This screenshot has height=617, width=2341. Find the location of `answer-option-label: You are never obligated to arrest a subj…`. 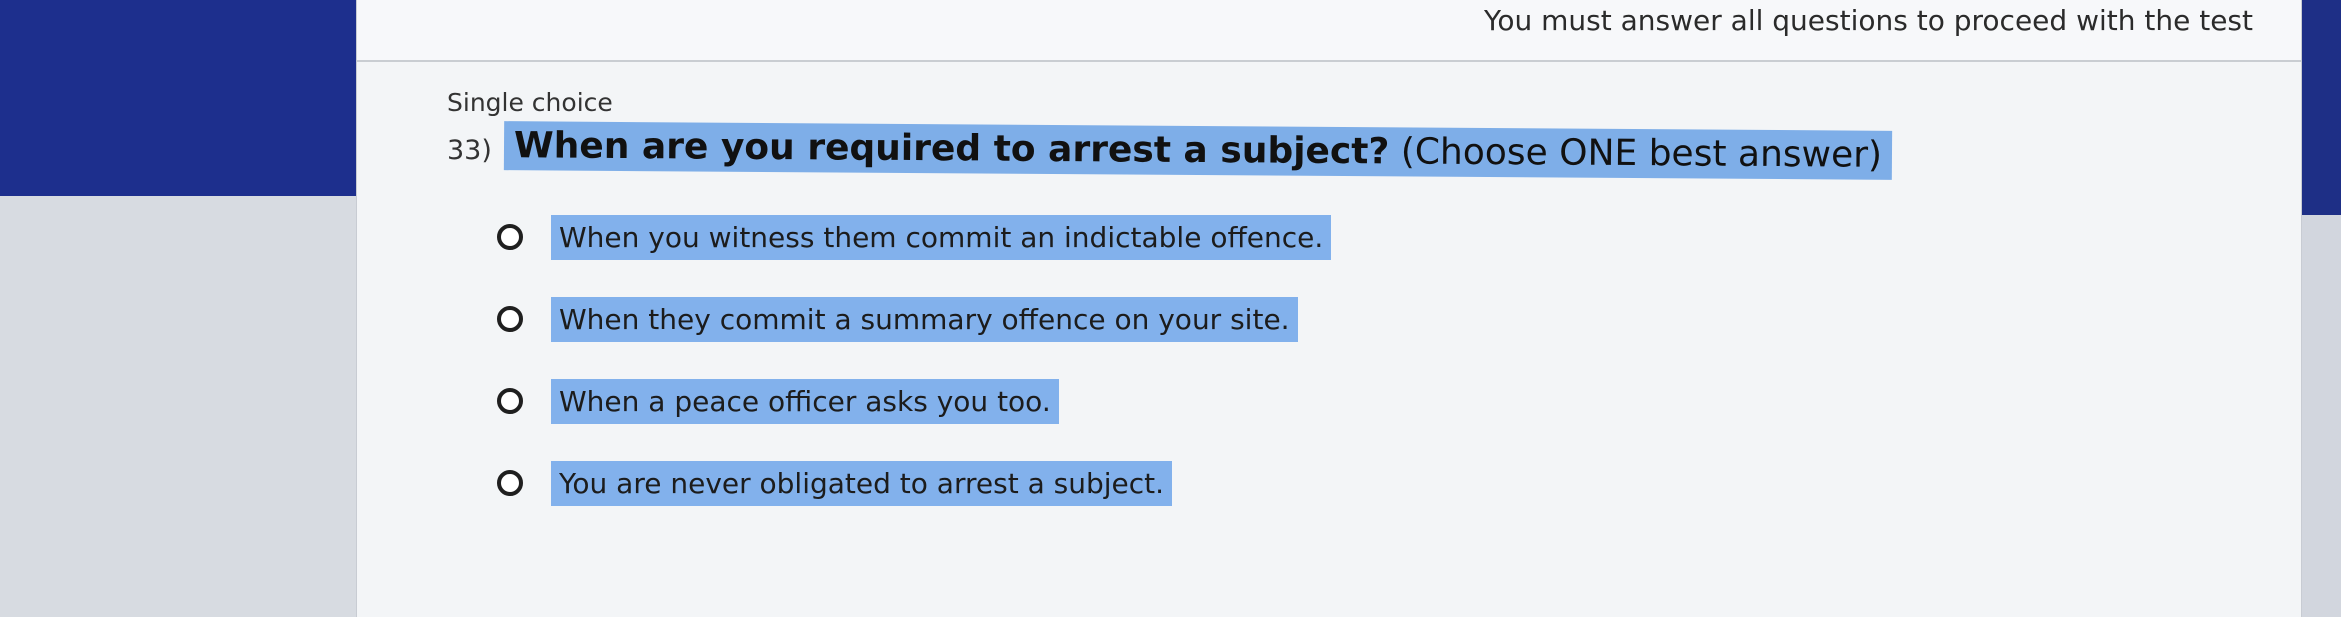

answer-option-label: You are never obligated to arrest a subj… is located at coordinates (862, 483).